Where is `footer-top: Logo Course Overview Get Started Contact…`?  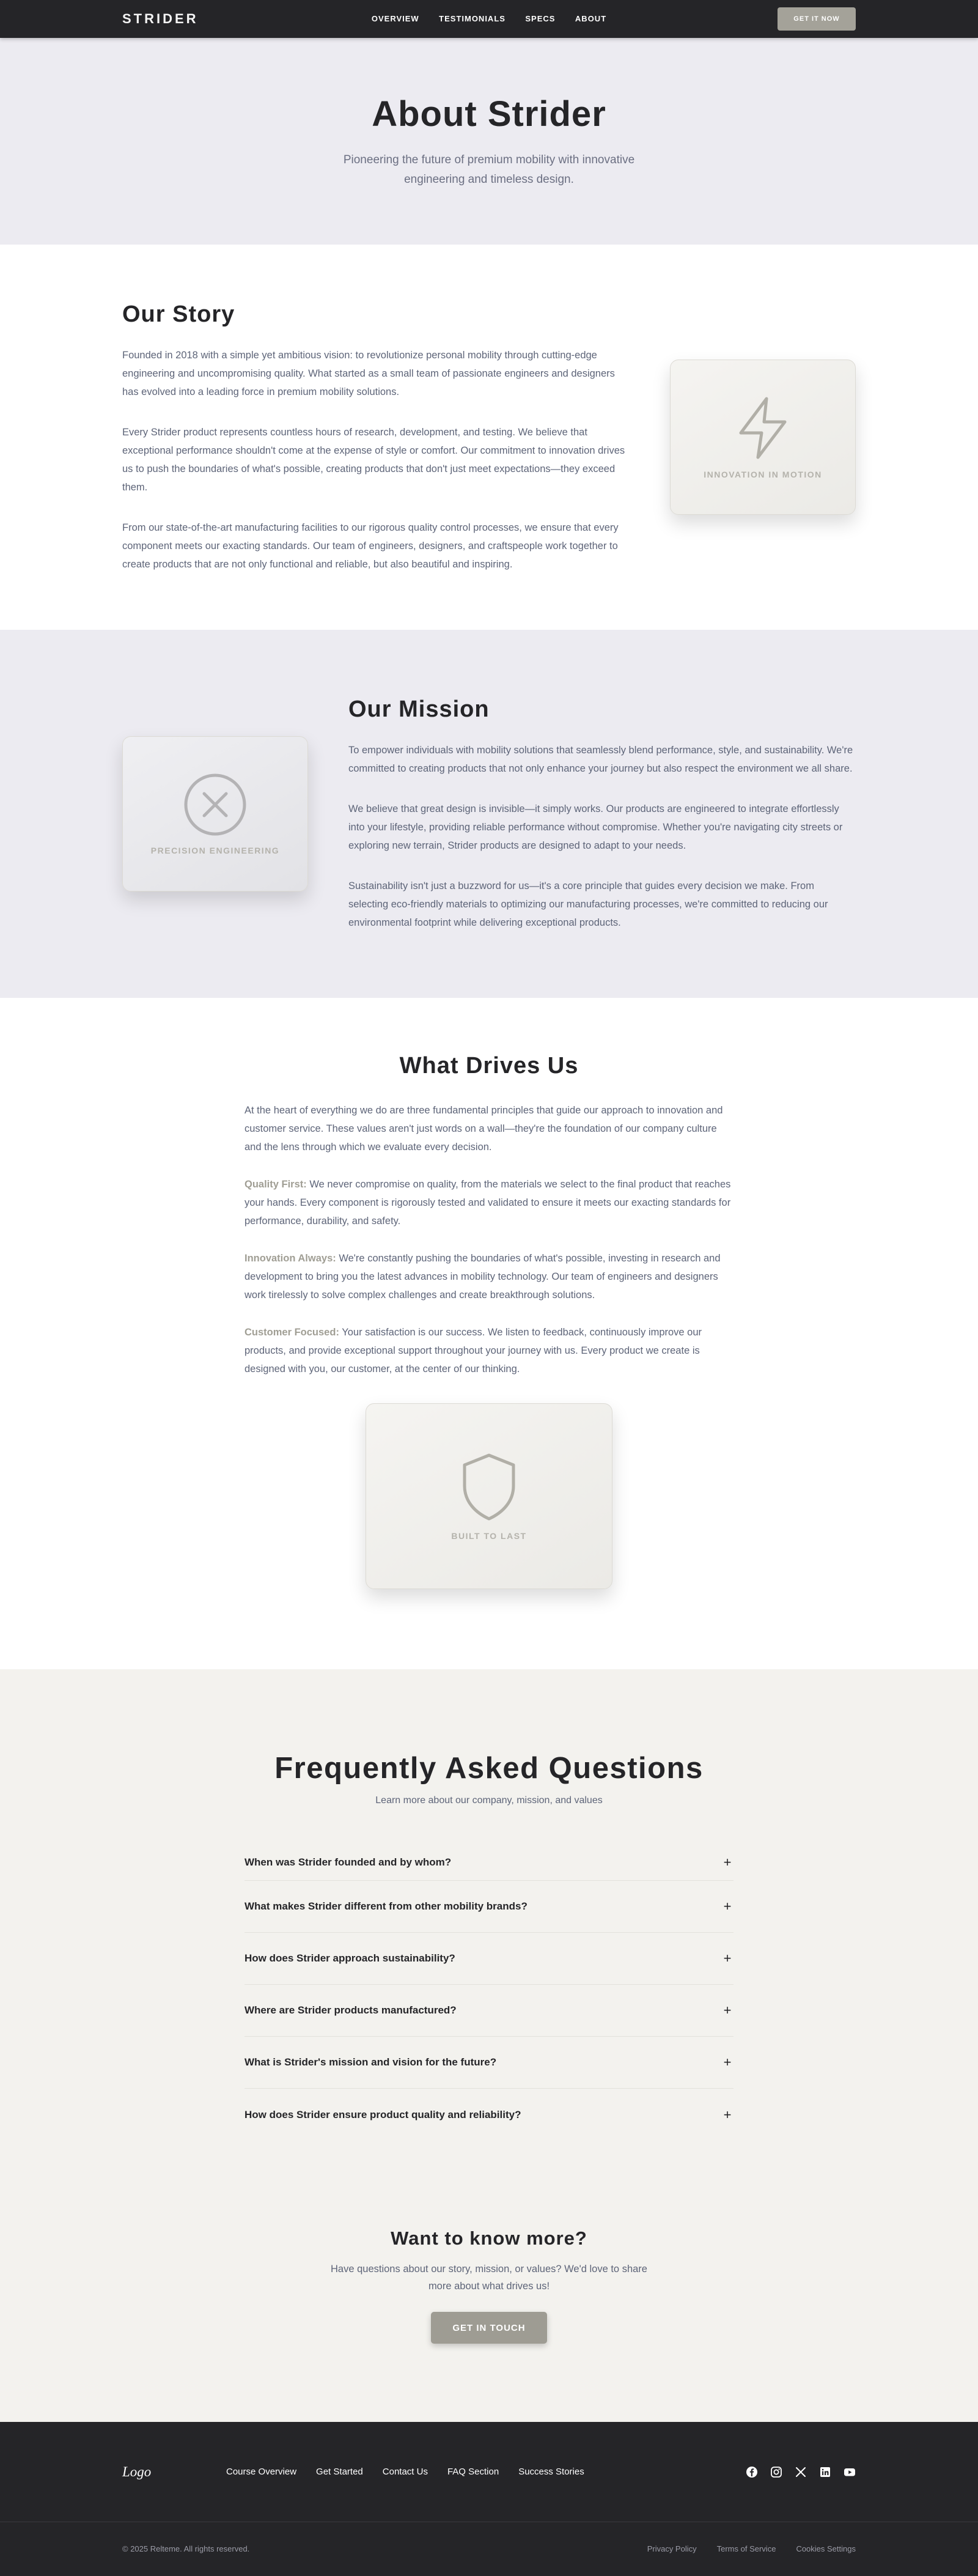
footer-top: Logo Course Overview Get Started Contact… is located at coordinates (489, 2472).